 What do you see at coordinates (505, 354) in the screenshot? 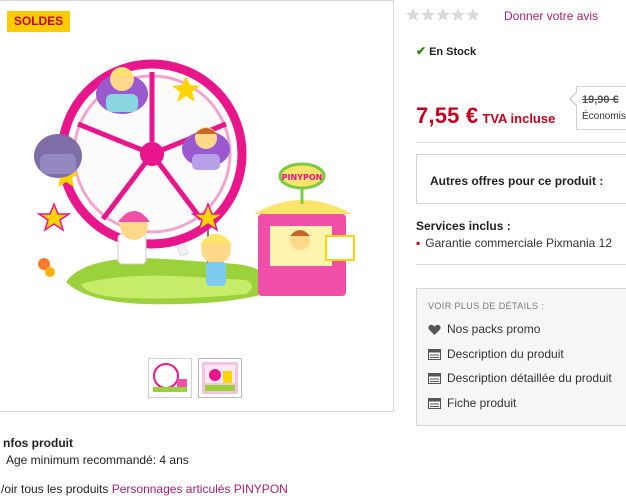
I see `details-item-label: Description du produit` at bounding box center [505, 354].